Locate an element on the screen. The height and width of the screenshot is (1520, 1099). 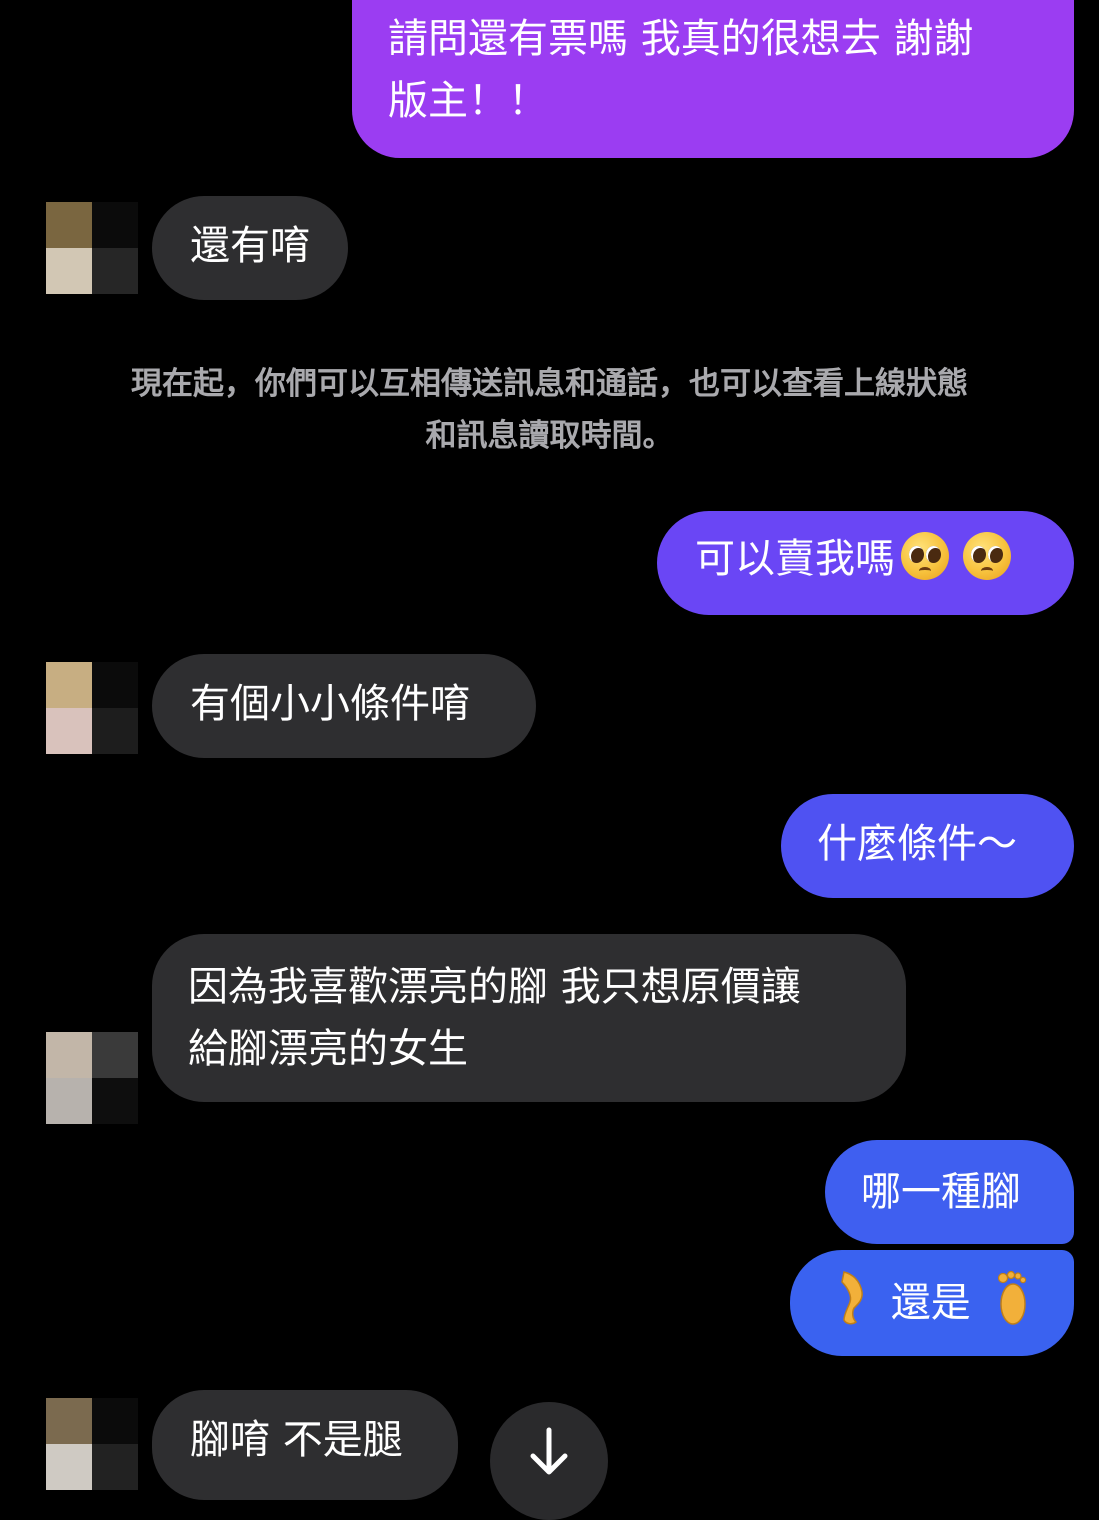
outgoing-message-bubble: 什麼條件～ is located at coordinates (927, 846).